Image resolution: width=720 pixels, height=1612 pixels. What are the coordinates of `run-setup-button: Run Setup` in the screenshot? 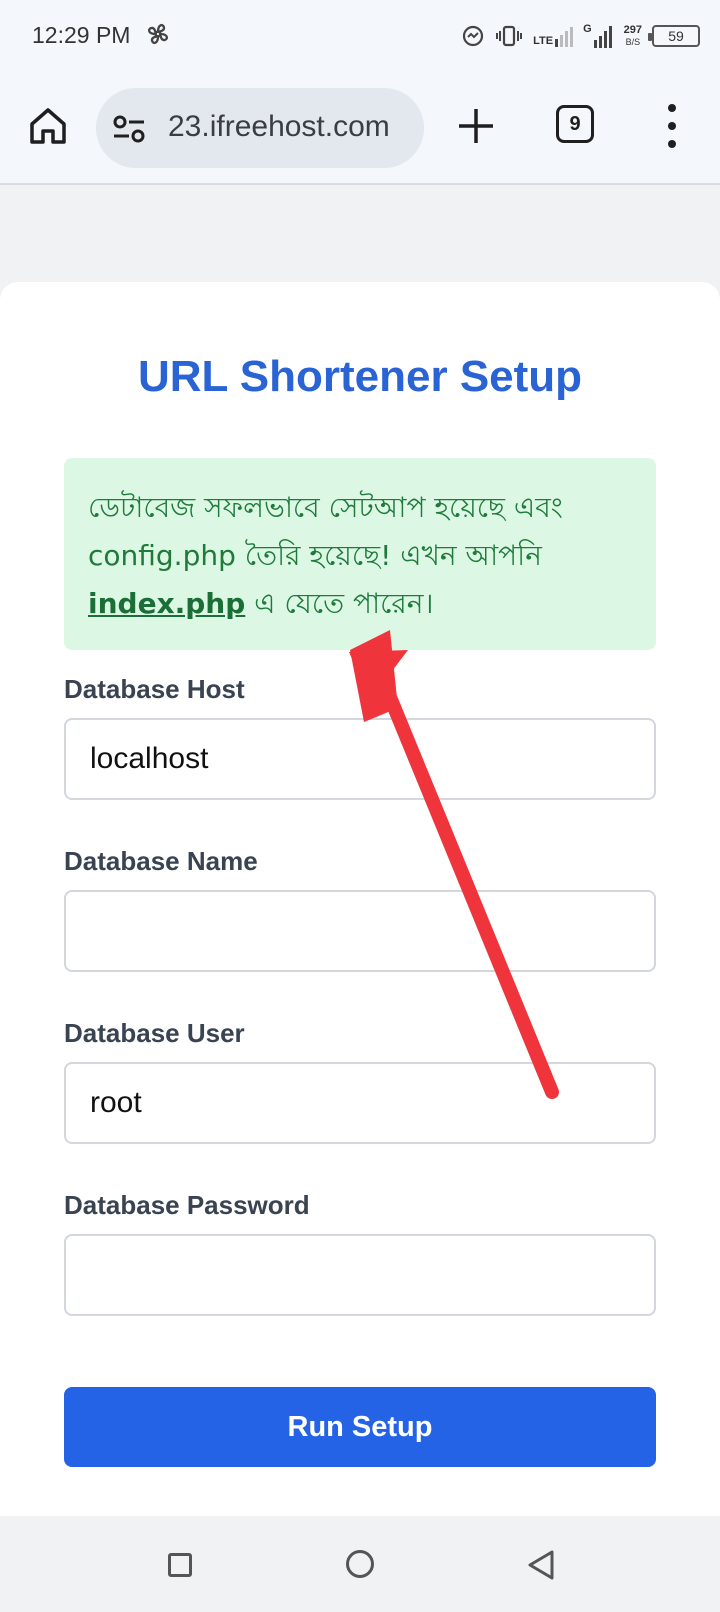 It's located at (360, 1427).